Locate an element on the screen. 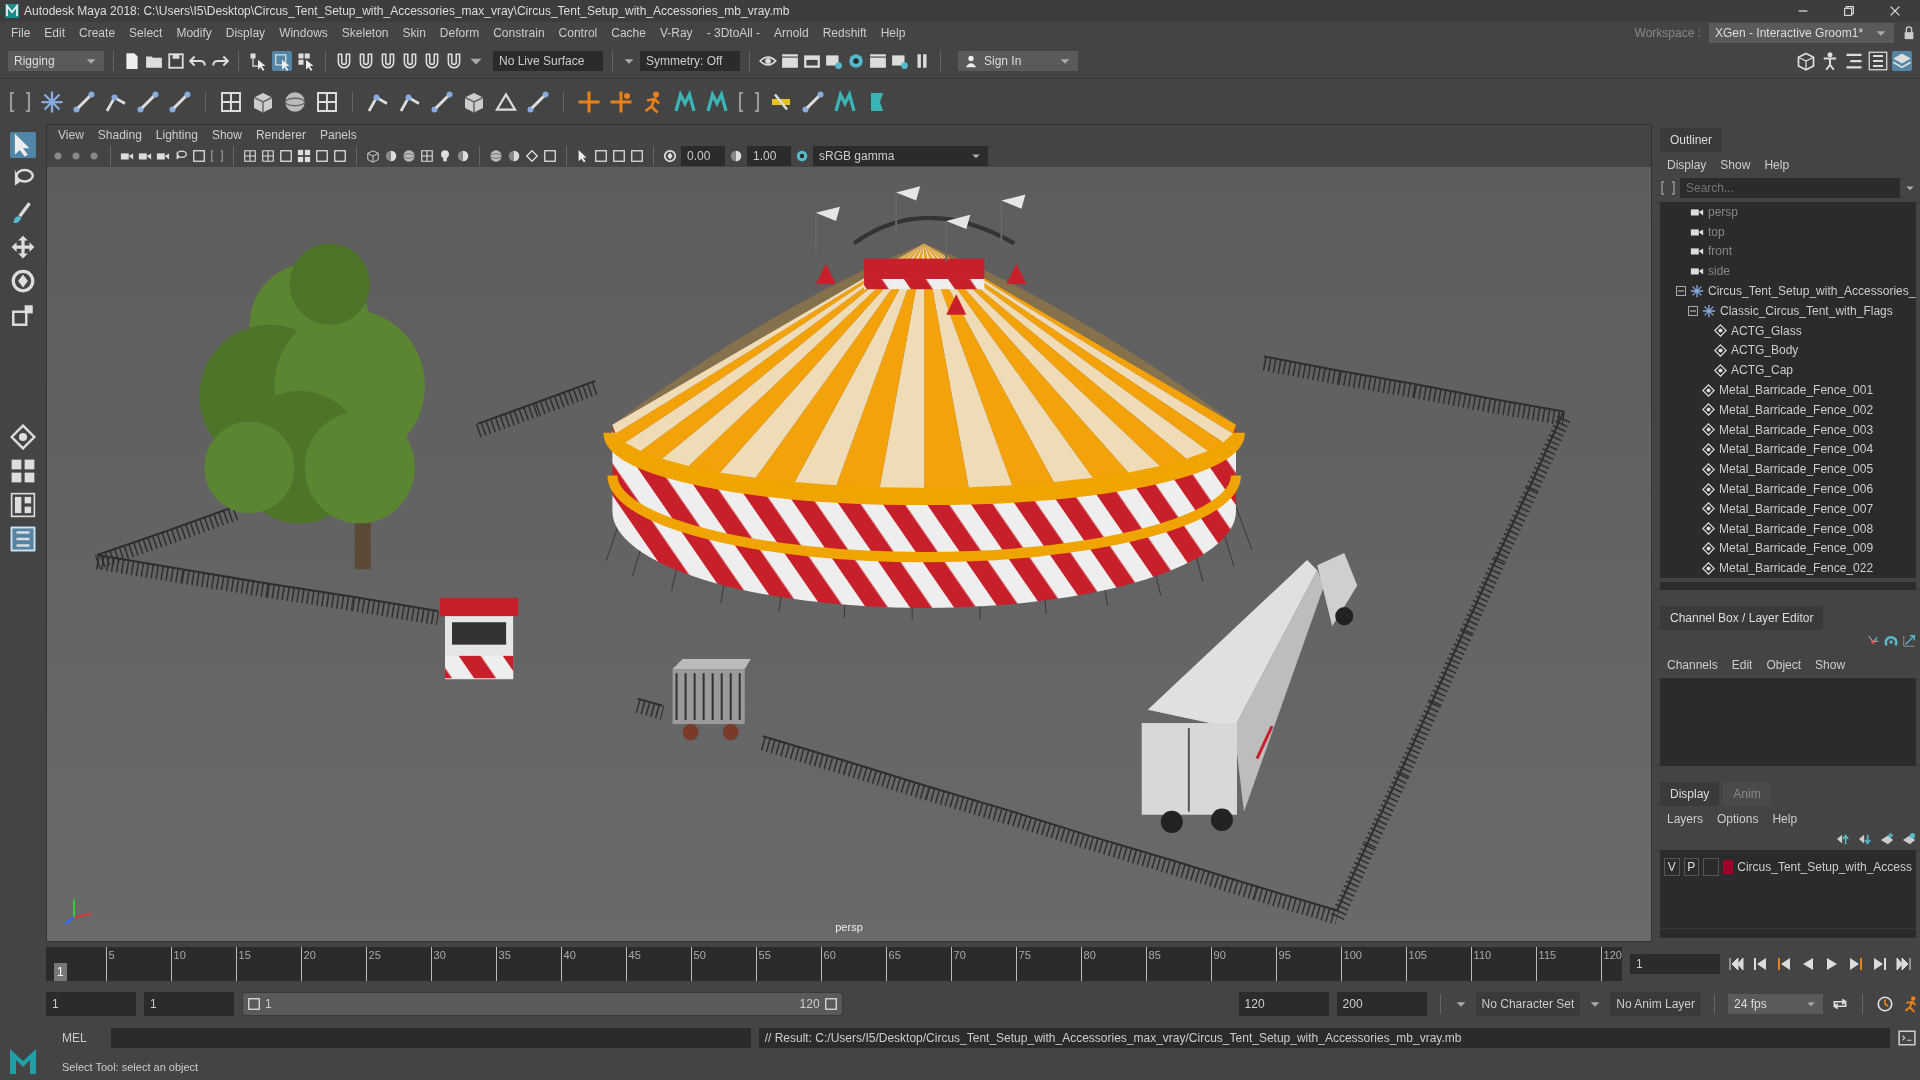  step-back-icon is located at coordinates (1760, 964).